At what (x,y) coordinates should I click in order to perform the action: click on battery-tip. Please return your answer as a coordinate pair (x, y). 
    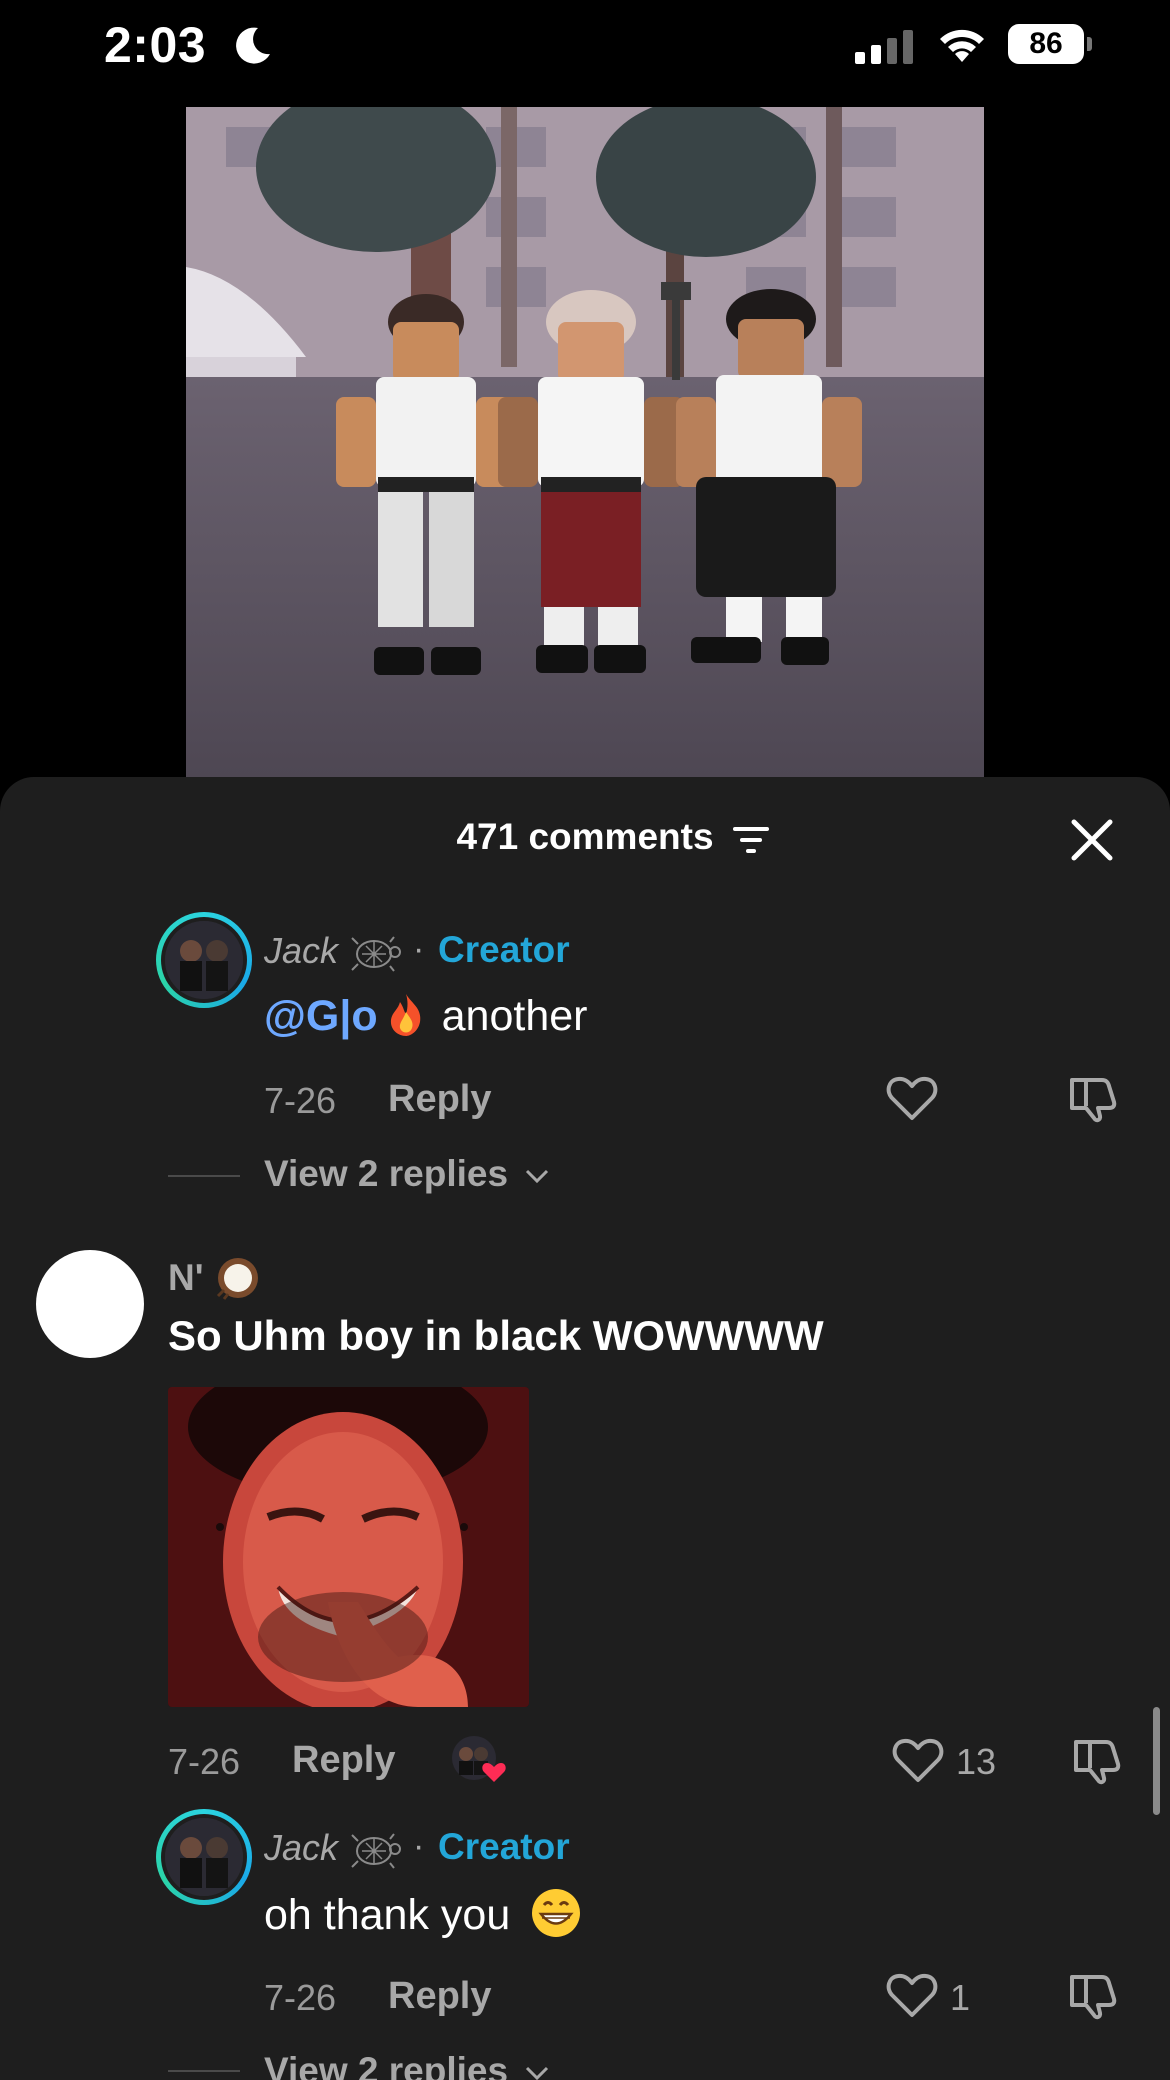
    Looking at the image, I should click on (1089, 44).